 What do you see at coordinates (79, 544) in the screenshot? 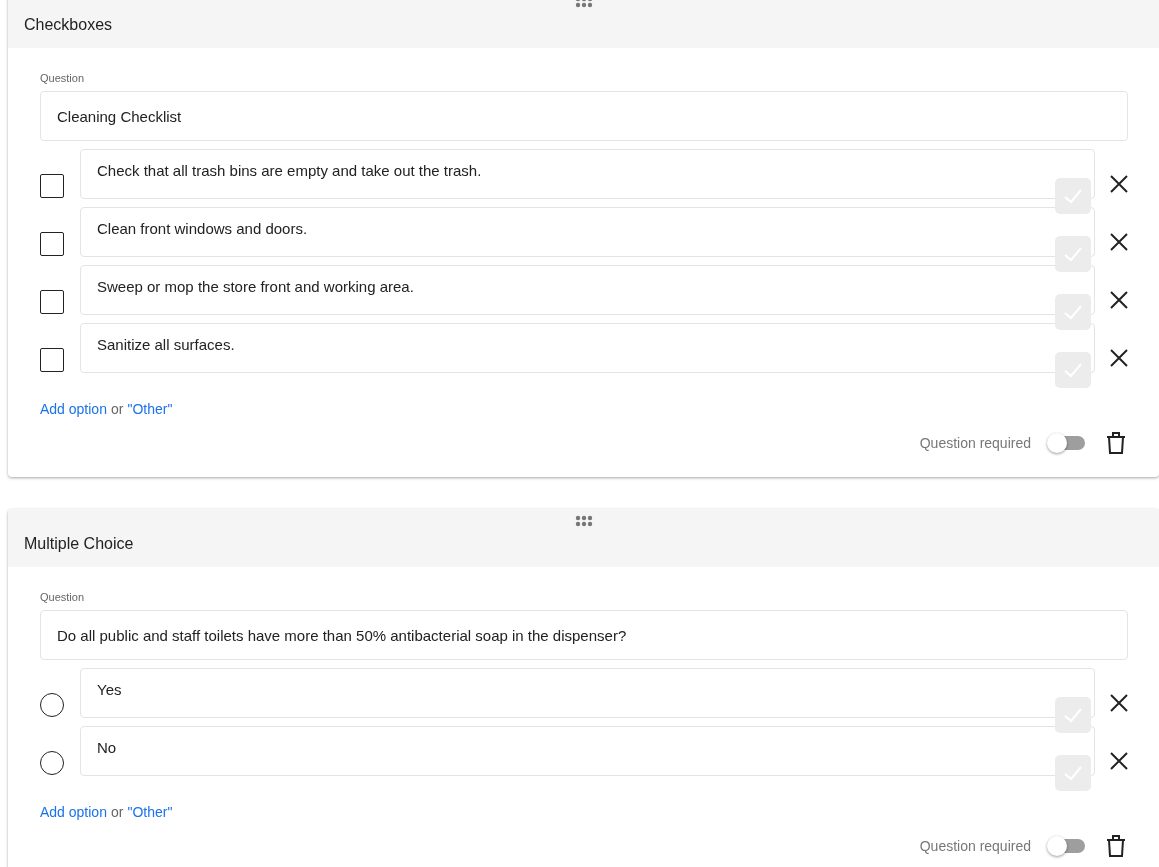
I see `question-type-title: Multiple Choice` at bounding box center [79, 544].